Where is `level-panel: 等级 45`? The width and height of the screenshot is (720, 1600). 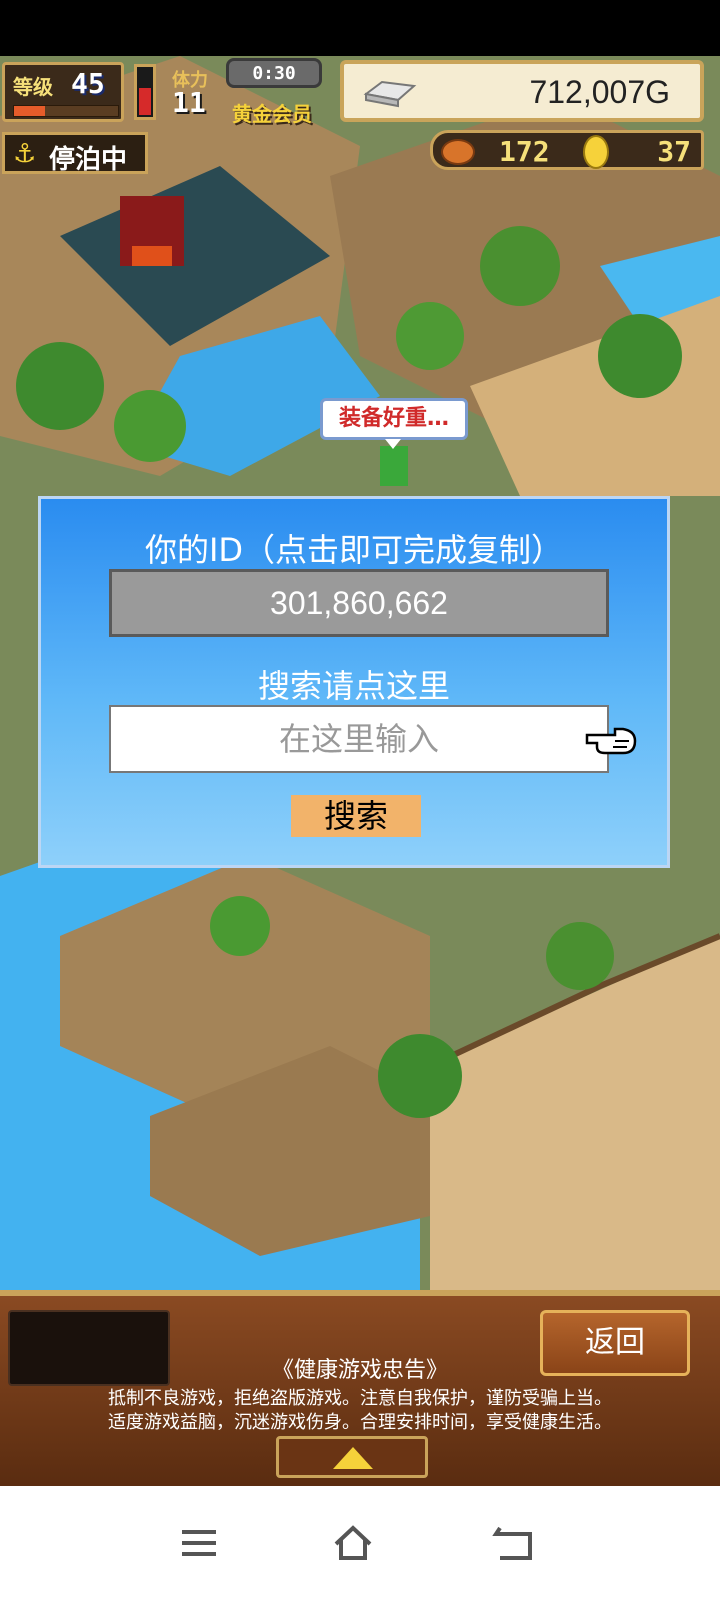 level-panel: 等级 45 is located at coordinates (63, 92).